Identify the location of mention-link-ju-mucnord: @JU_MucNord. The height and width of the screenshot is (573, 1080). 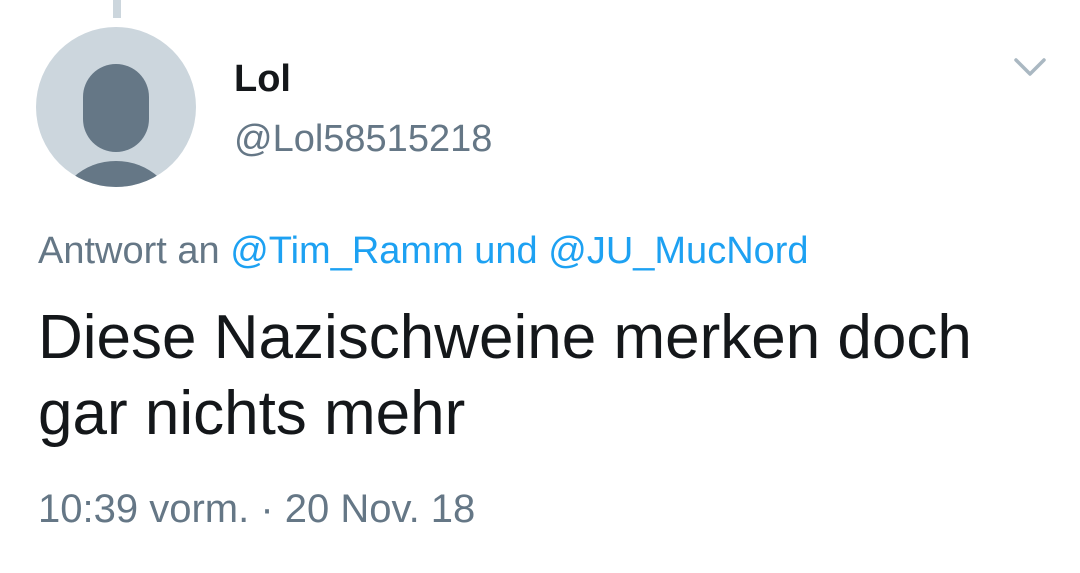
(678, 251).